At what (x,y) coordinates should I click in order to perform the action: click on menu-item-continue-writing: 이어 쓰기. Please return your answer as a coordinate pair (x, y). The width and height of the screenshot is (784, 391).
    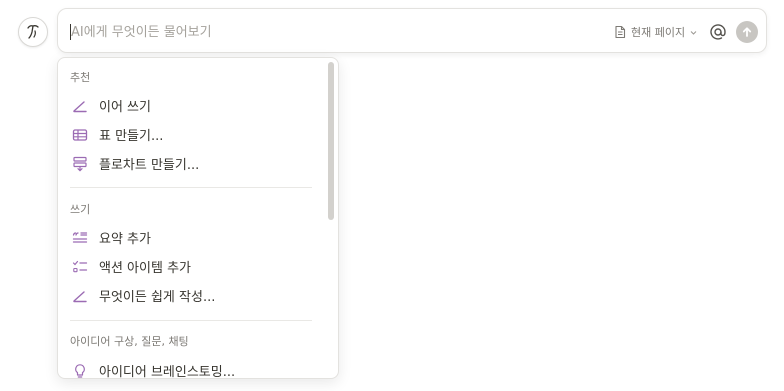
    Looking at the image, I should click on (190, 105).